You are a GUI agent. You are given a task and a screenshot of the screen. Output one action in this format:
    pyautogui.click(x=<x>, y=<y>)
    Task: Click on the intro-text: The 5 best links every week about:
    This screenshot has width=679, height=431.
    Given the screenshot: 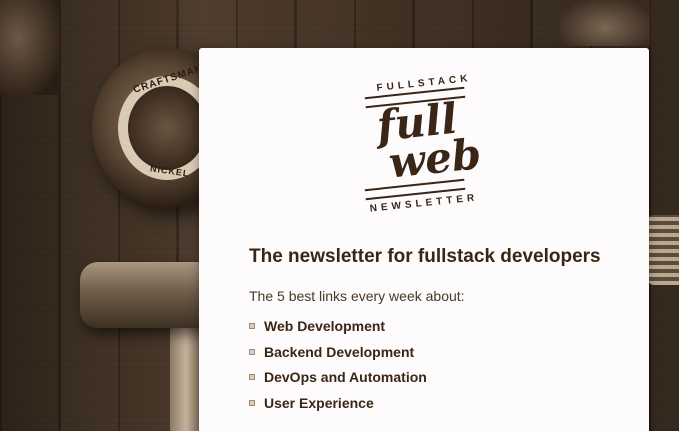 What is the action you would take?
    pyautogui.click(x=357, y=296)
    